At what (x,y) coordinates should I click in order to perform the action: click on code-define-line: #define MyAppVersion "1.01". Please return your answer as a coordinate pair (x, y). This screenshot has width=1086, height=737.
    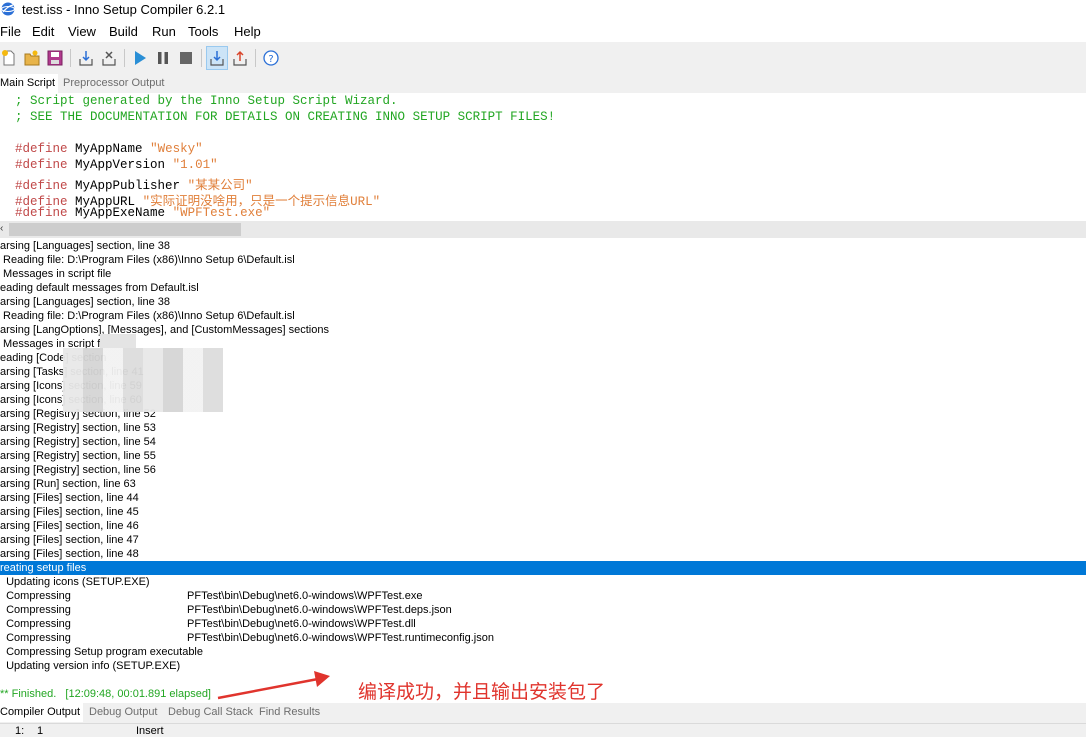
    Looking at the image, I should click on (116, 165).